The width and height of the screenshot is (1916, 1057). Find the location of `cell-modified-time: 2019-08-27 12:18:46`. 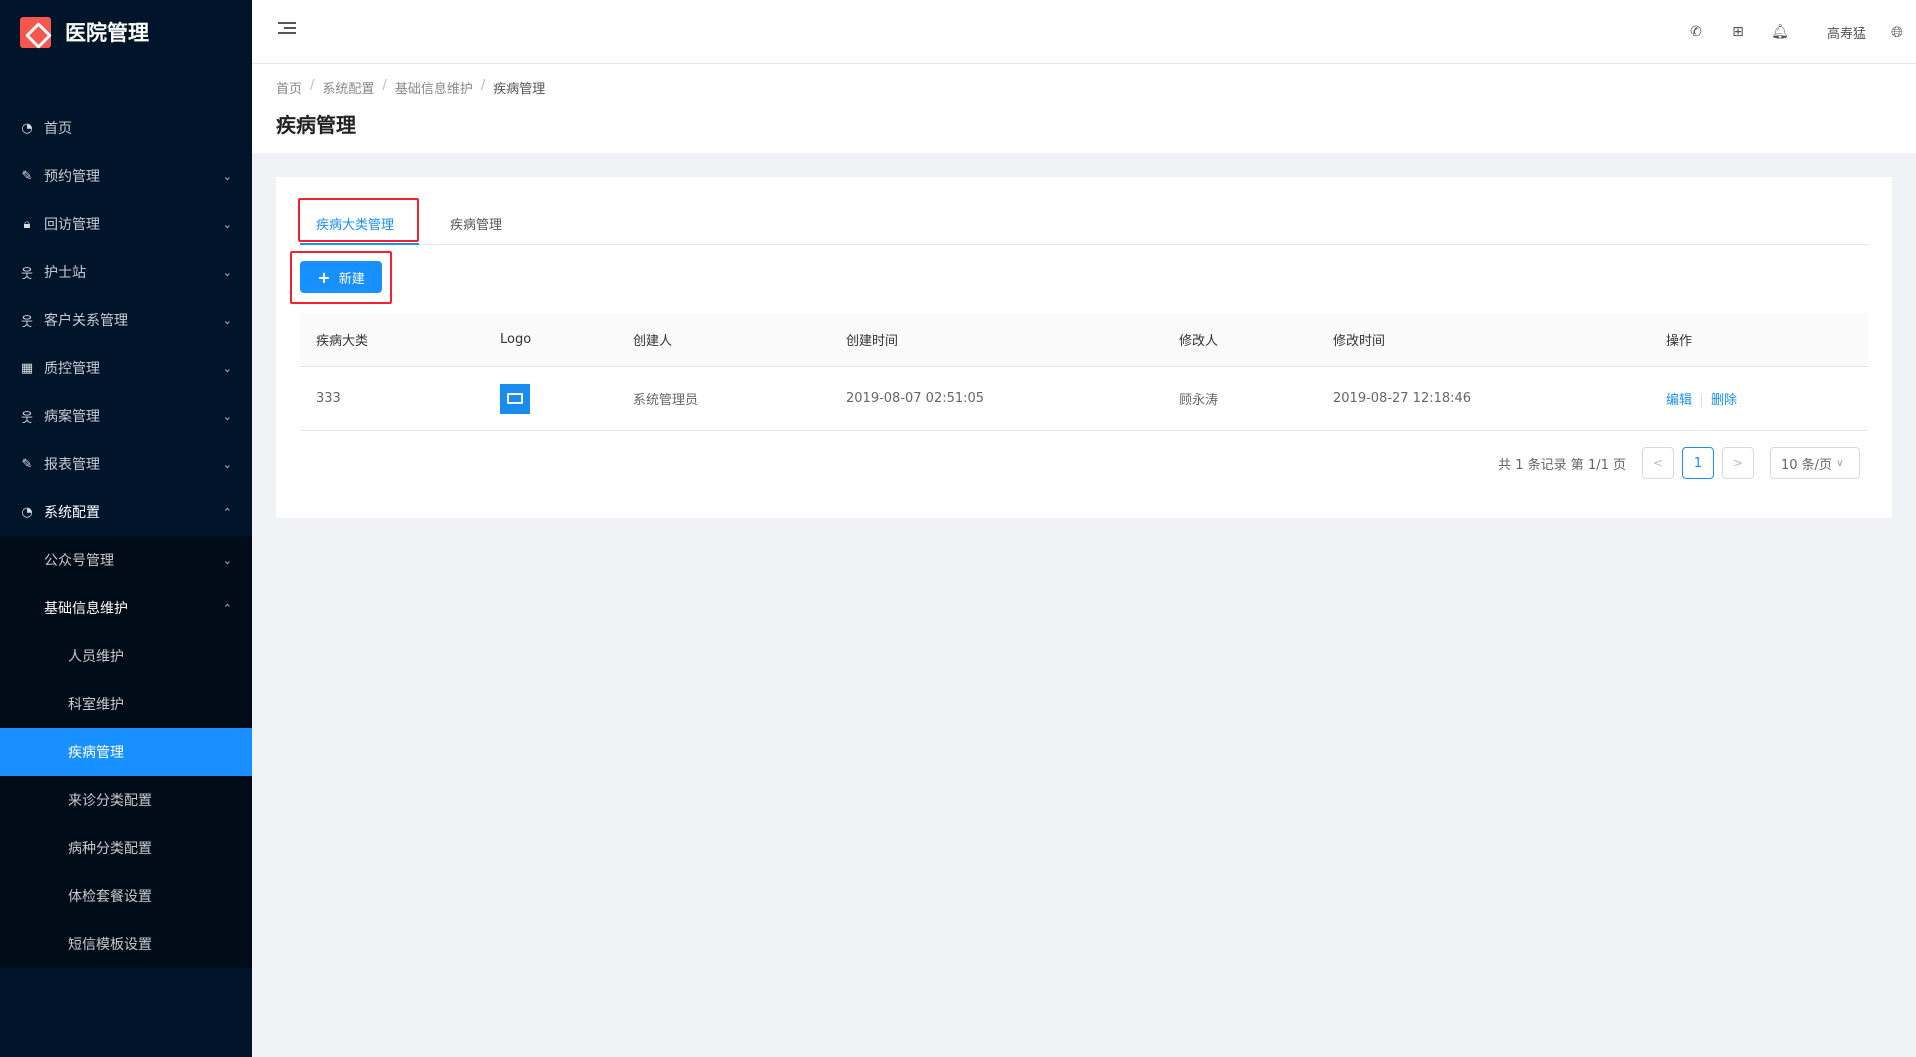

cell-modified-time: 2019-08-27 12:18:46 is located at coordinates (1402, 398).